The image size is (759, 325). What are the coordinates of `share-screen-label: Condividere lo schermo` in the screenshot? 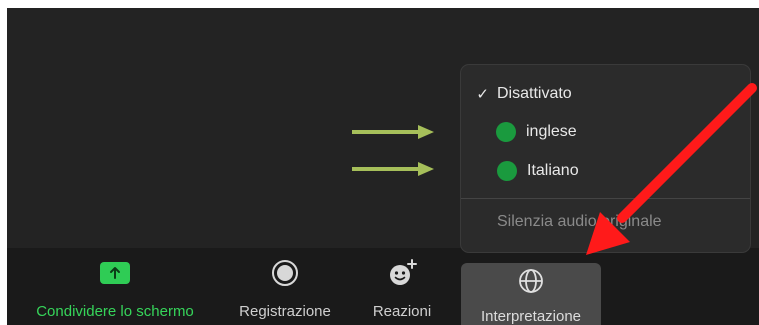 It's located at (115, 311).